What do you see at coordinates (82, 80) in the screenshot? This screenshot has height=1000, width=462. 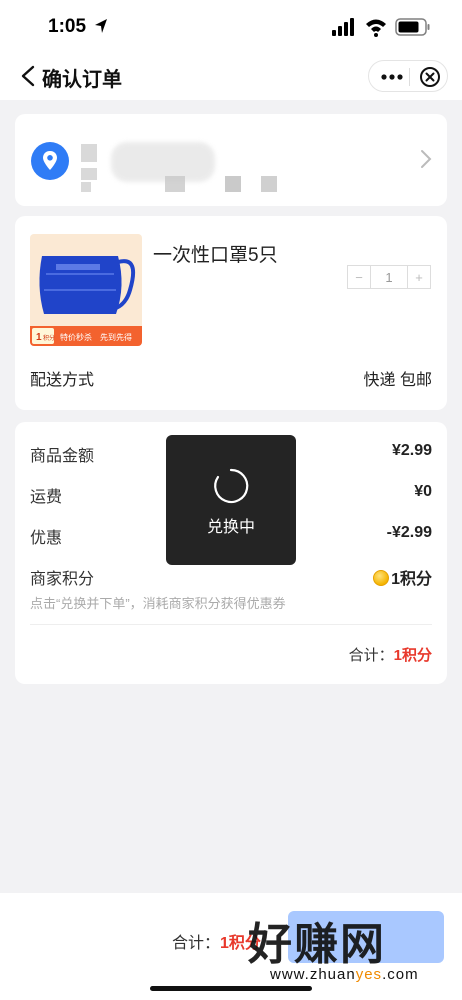 I see `page-title: 确认订单` at bounding box center [82, 80].